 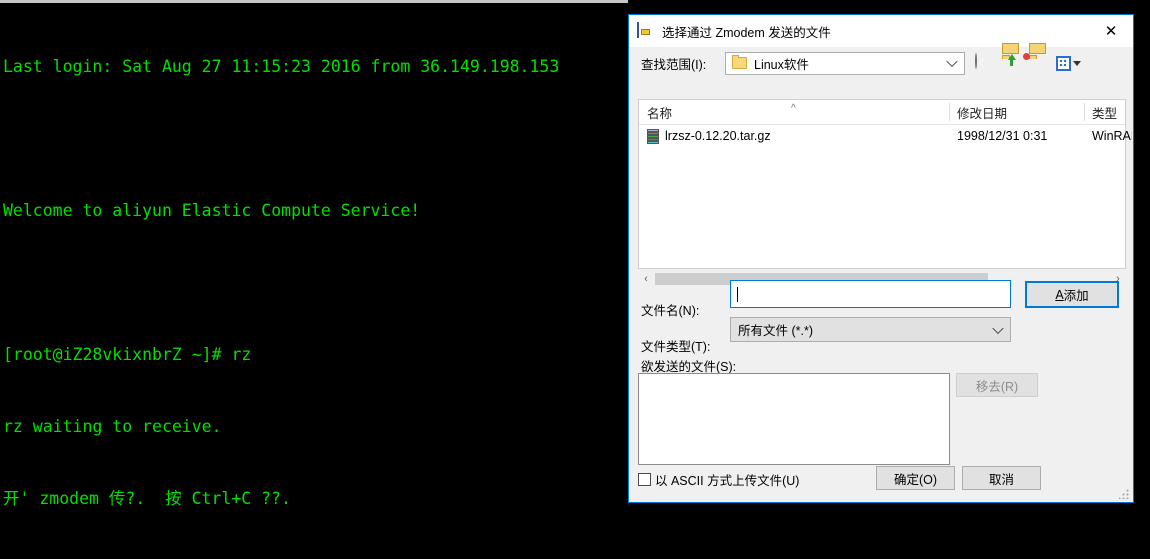 What do you see at coordinates (870, 294) in the screenshot?
I see `filename-input` at bounding box center [870, 294].